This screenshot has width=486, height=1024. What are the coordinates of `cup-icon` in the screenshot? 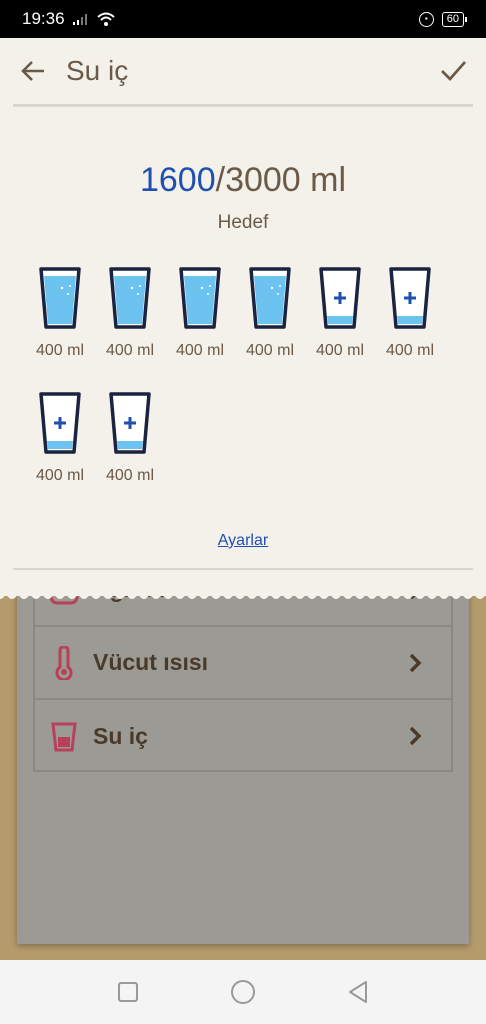 It's located at (64, 737).